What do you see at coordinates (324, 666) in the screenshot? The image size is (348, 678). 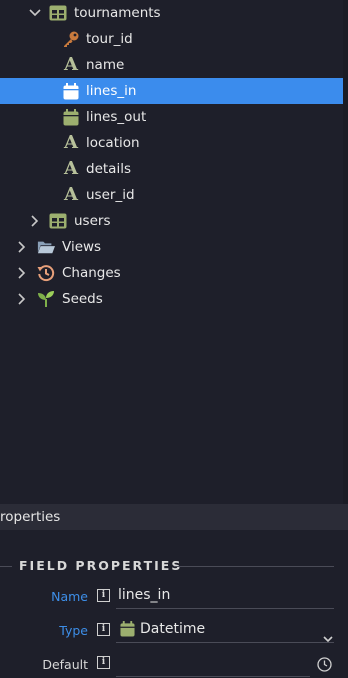 I see `clock-icon` at bounding box center [324, 666].